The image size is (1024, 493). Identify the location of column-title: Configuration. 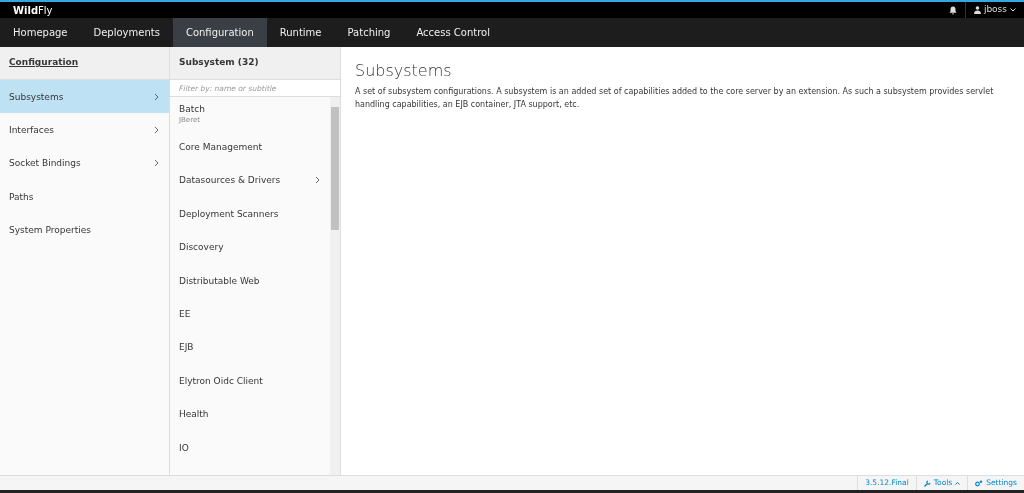
(44, 63).